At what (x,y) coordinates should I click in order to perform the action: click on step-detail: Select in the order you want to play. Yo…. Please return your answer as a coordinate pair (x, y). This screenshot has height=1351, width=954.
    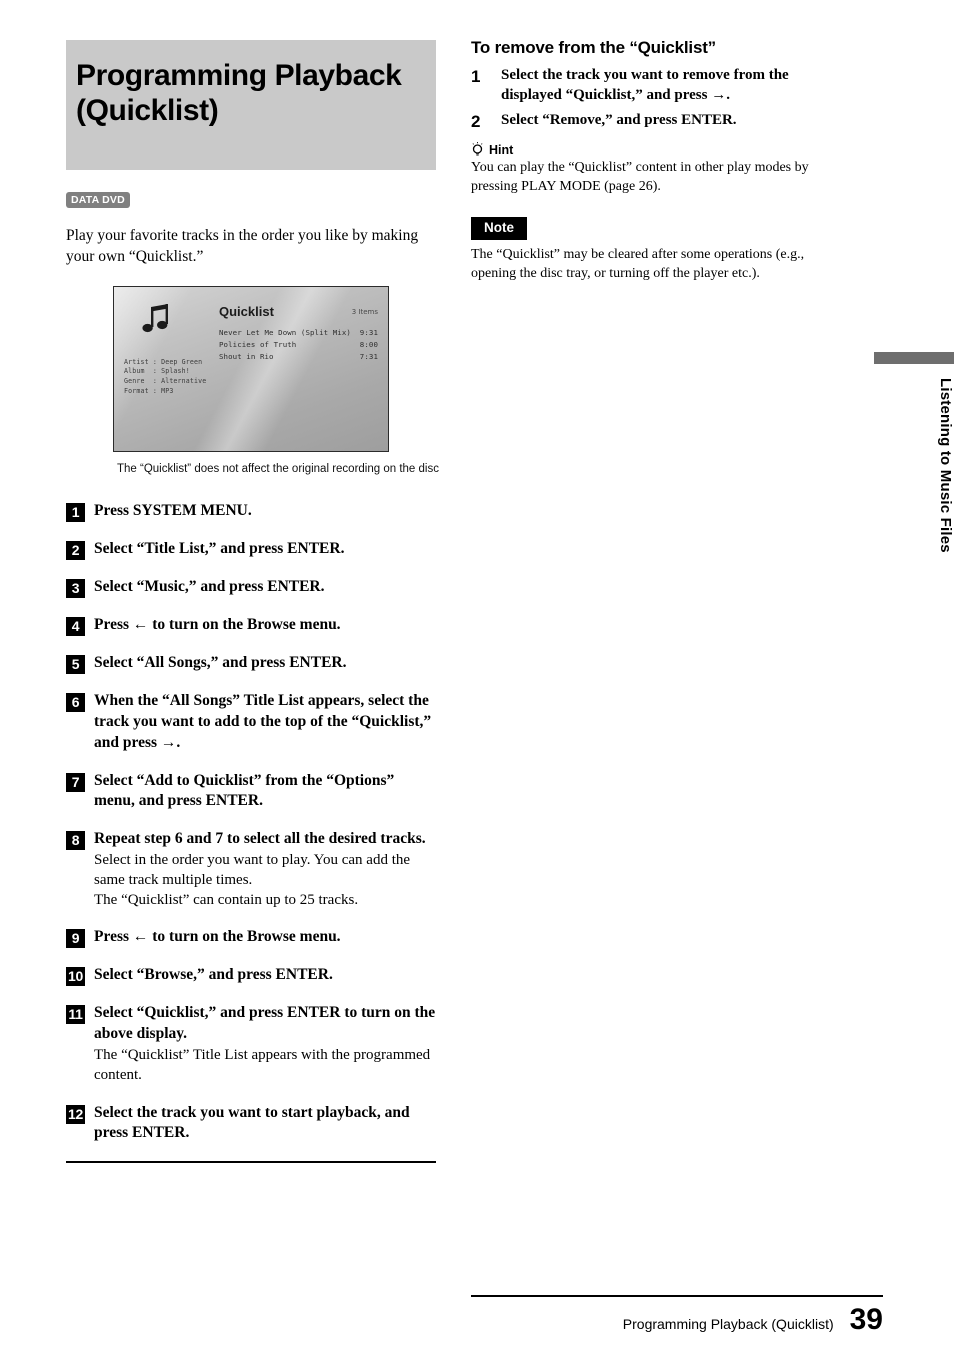
    Looking at the image, I should click on (265, 880).